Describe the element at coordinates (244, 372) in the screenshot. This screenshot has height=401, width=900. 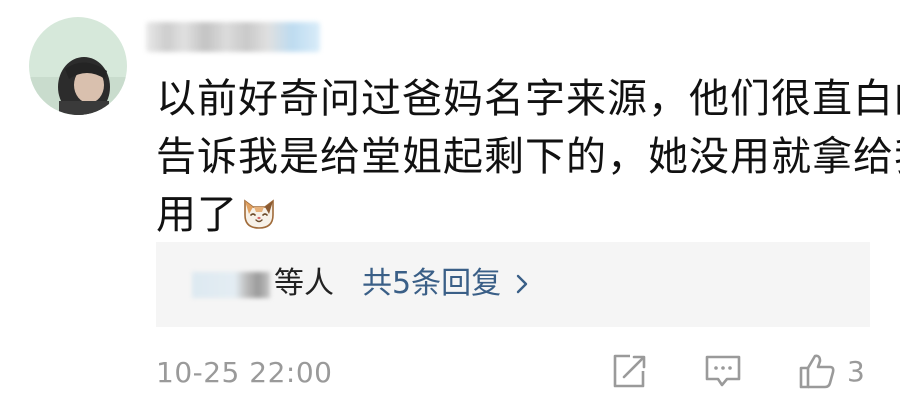
I see `timestamp: 10-25 22:00` at that location.